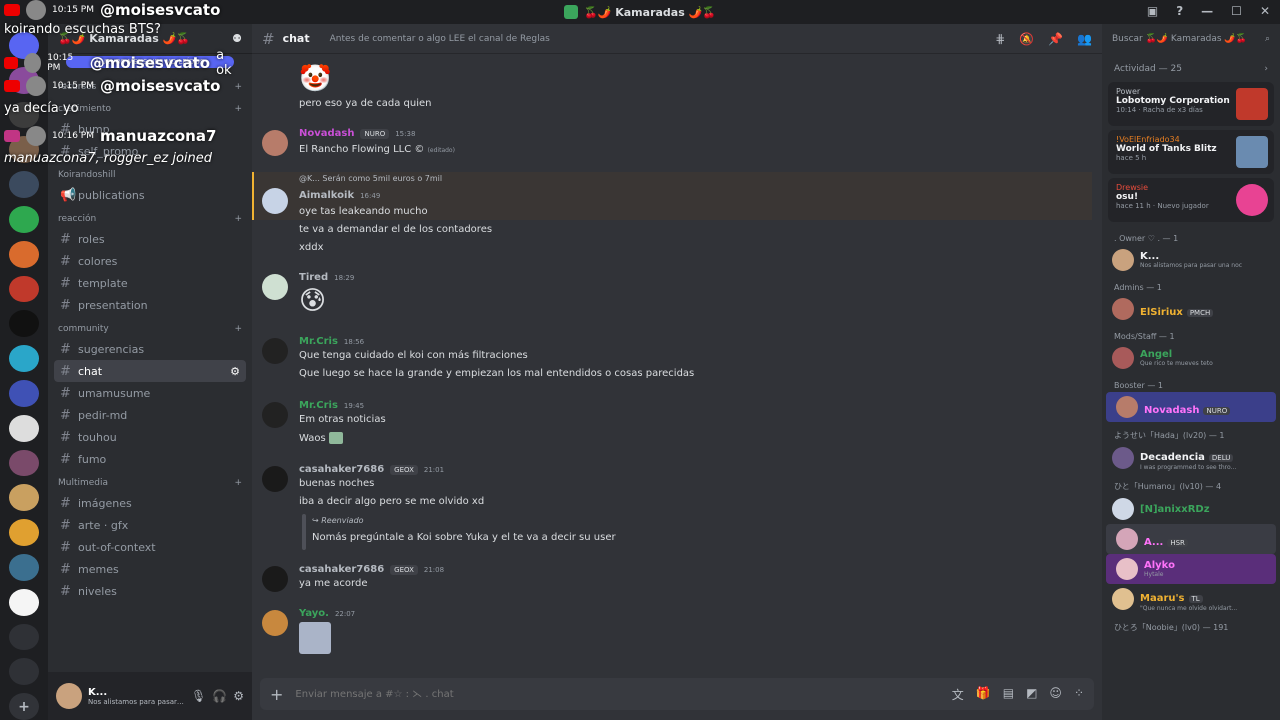  What do you see at coordinates (983, 694) in the screenshot?
I see `gift-icon: 🎁` at bounding box center [983, 694].